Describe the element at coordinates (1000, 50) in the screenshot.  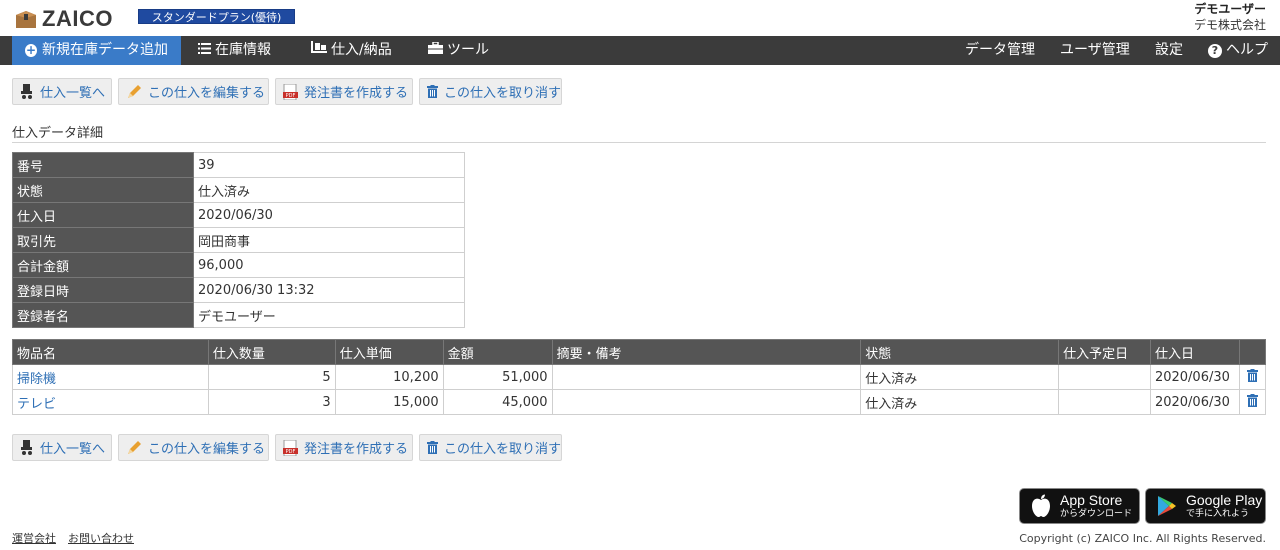
I see `nav-data-management: データ管理` at that location.